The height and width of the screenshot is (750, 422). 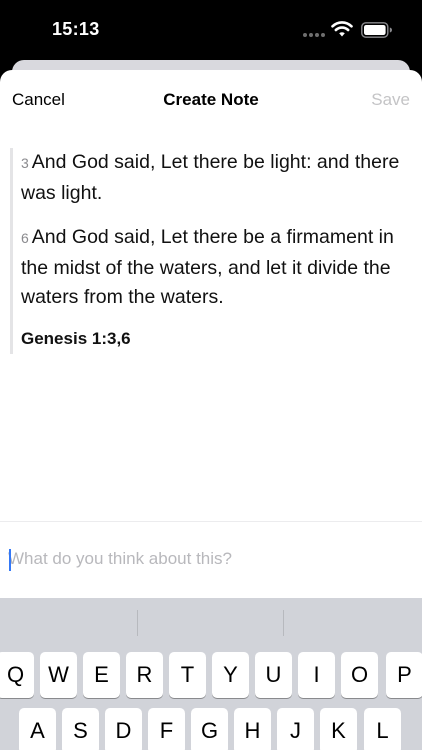 I want to click on key-e: E, so click(x=101, y=675).